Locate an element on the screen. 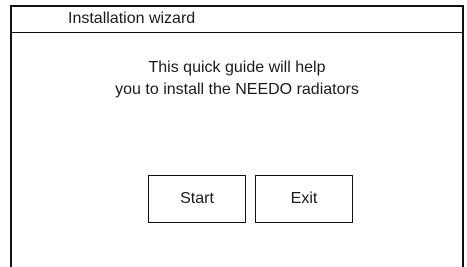 The image size is (467, 267). title-bar: Installation wizard is located at coordinates (237, 20).